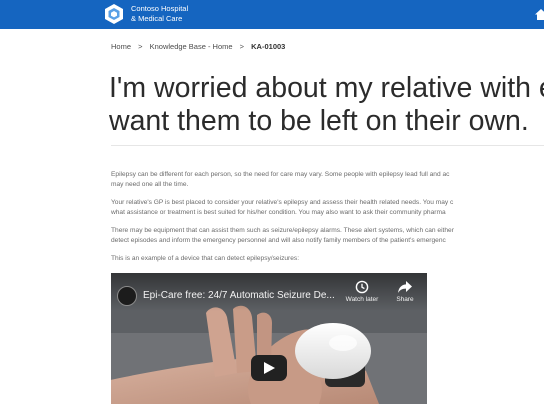 This screenshot has height=404, width=544. I want to click on brand-name: Contoso Hospital & Medical Care, so click(159, 14).